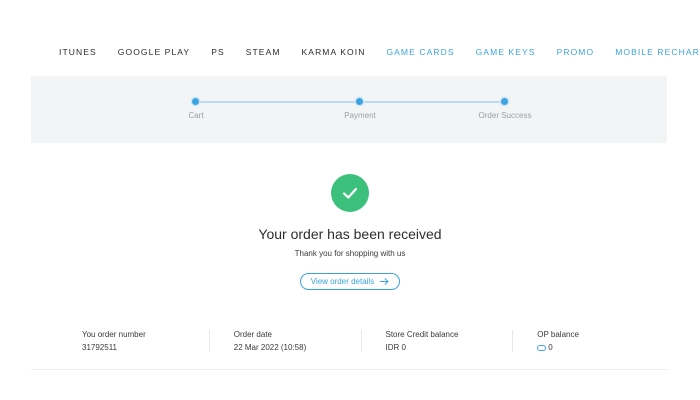  Describe the element at coordinates (384, 281) in the screenshot. I see `arrow-right-icon` at that location.